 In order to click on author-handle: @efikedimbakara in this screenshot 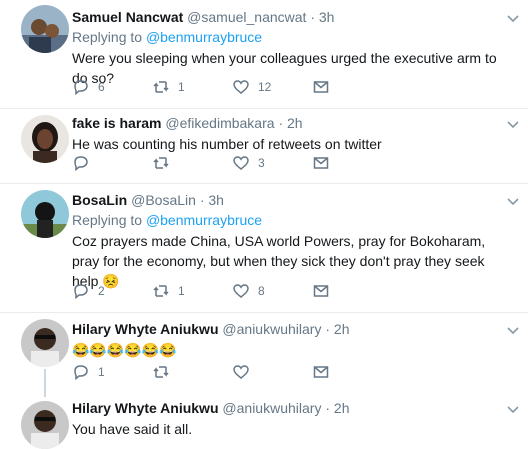, I will do `click(219, 123)`.